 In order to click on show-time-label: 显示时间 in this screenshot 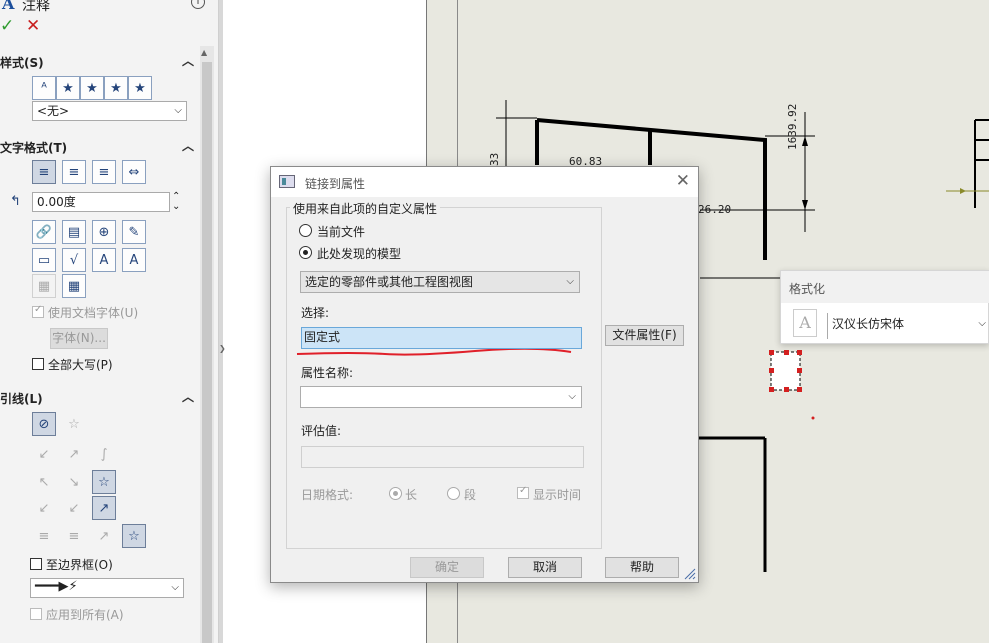, I will do `click(557, 495)`.